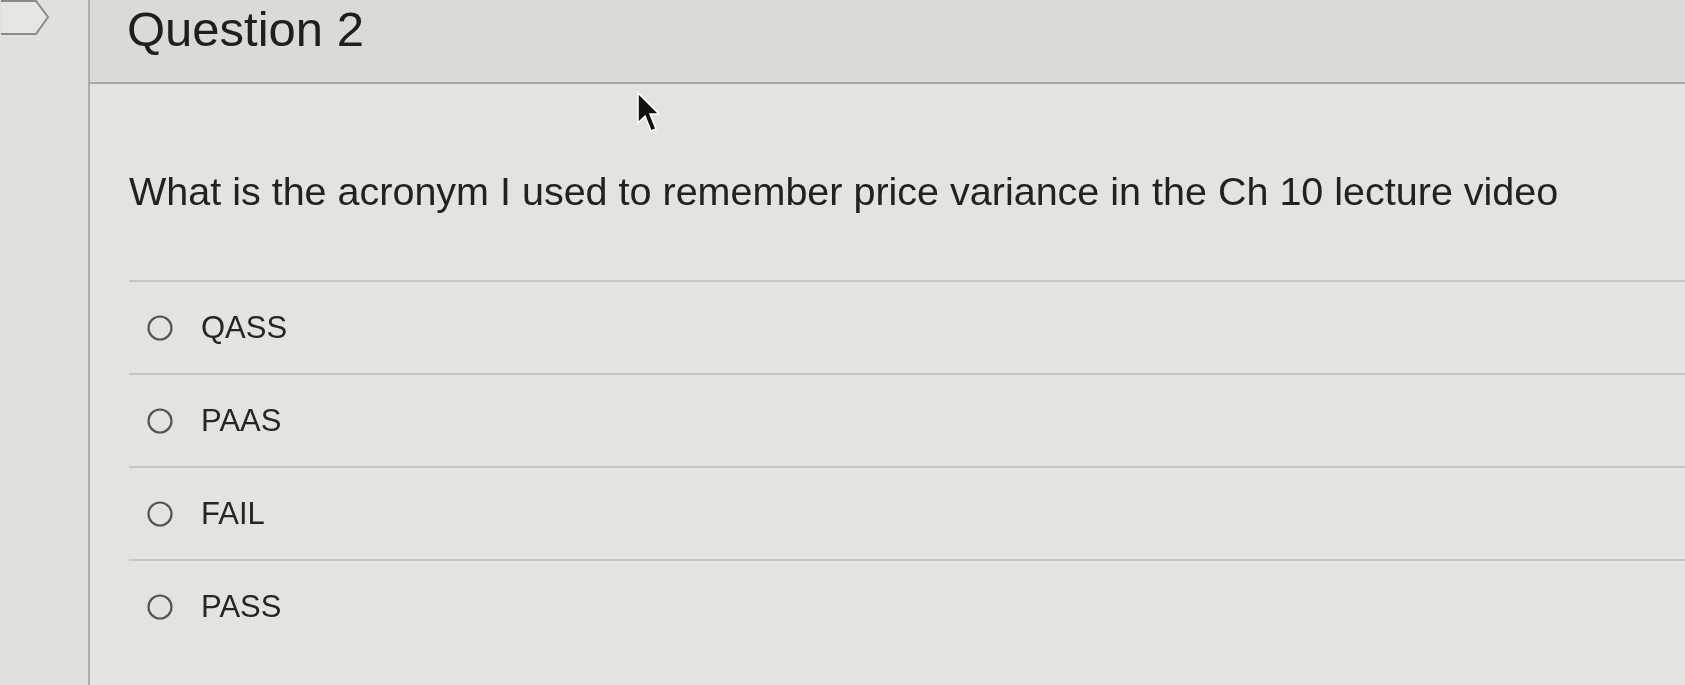 This screenshot has height=685, width=1685. What do you see at coordinates (648, 113) in the screenshot?
I see `mouse-cursor-icon` at bounding box center [648, 113].